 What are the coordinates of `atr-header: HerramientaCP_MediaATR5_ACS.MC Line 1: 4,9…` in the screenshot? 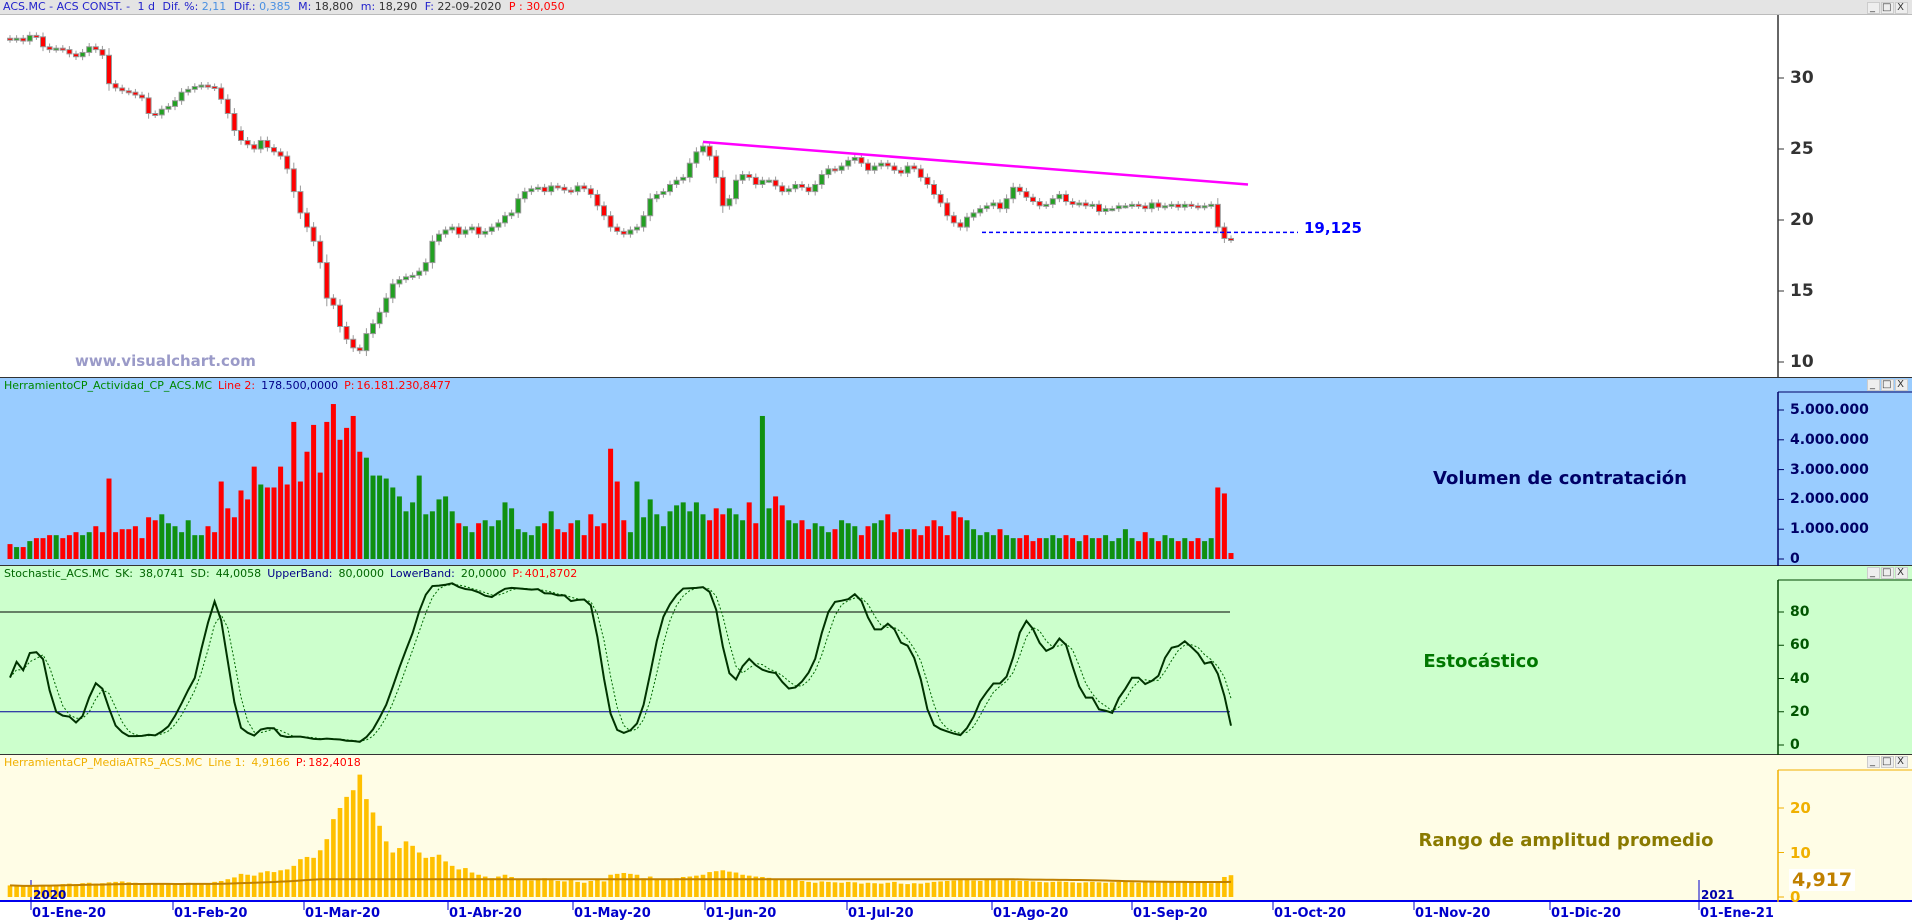 It's located at (185, 762).